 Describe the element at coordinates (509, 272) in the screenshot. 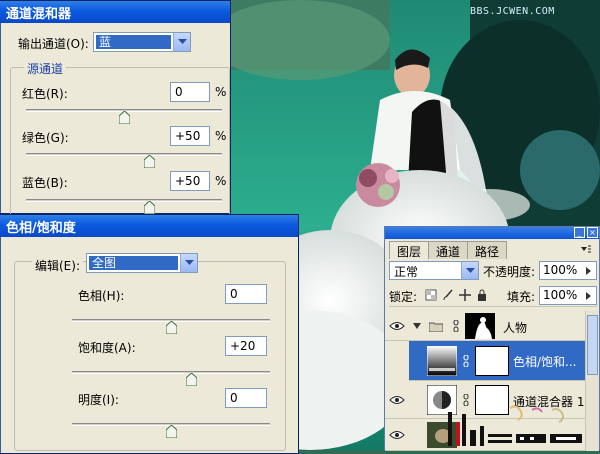

I see `opacity-label: 不透明度:` at that location.